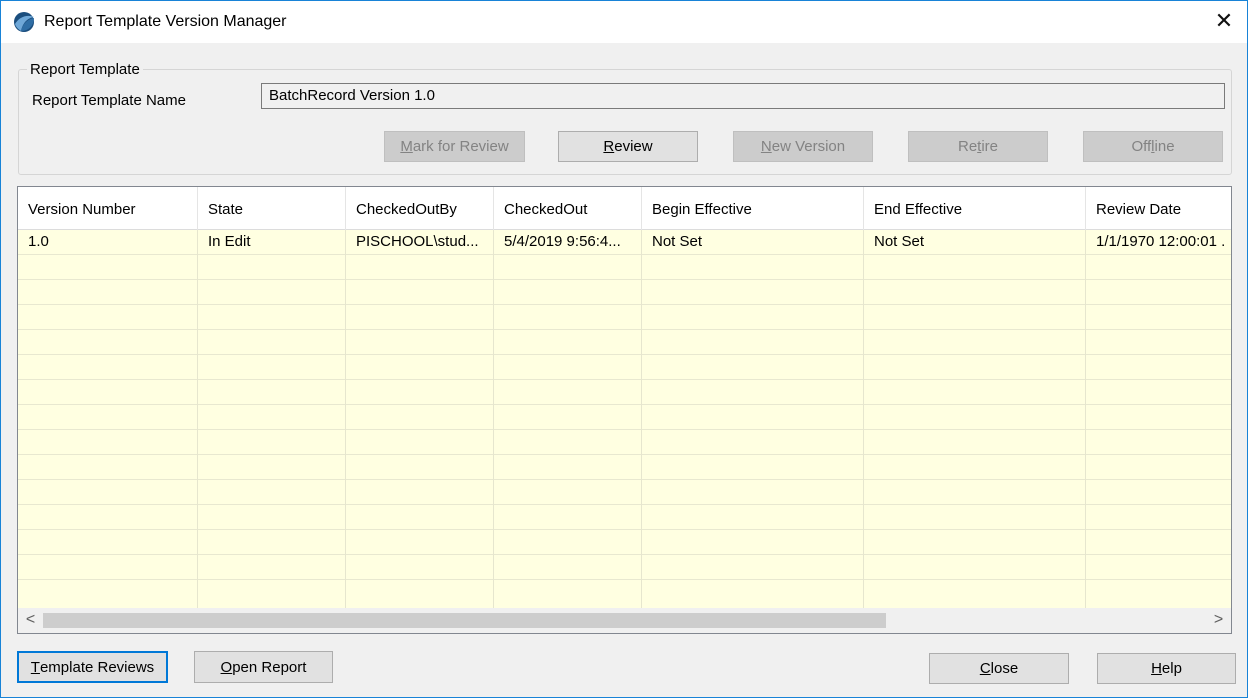  Describe the element at coordinates (1224, 22) in the screenshot. I see `close-icon: ✕` at that location.